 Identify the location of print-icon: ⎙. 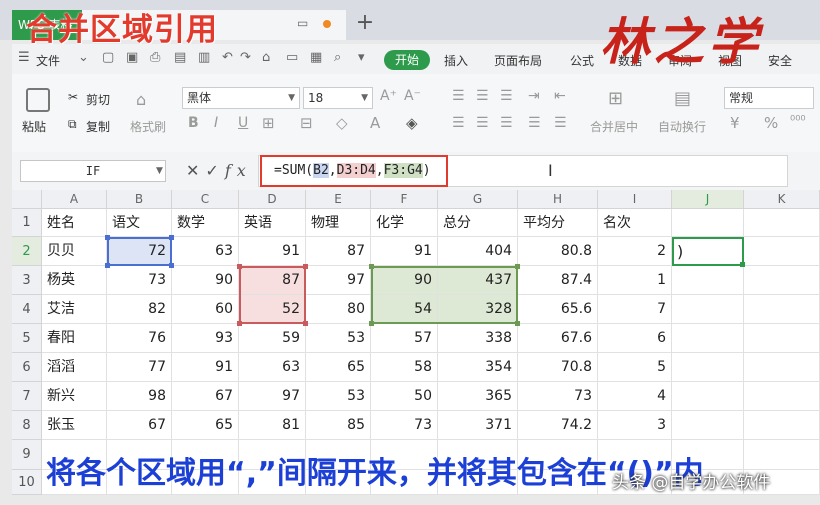
(155, 57).